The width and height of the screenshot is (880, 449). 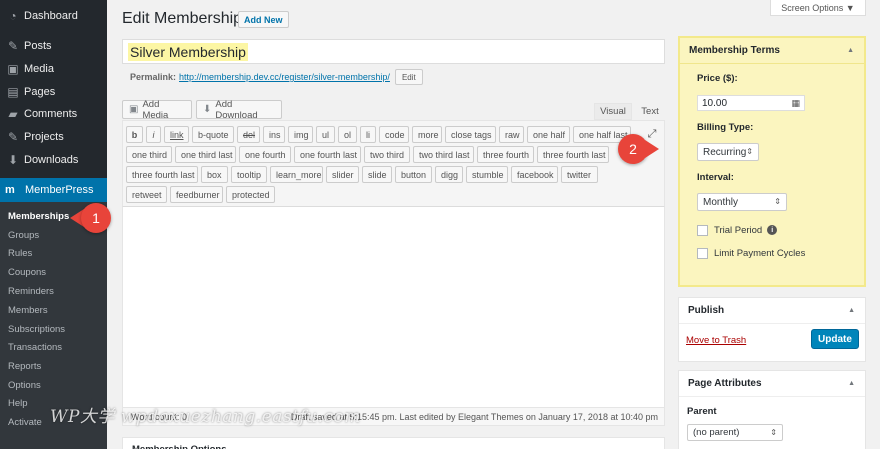 I want to click on page-attributes-header: Page Attributes ▲, so click(x=772, y=384).